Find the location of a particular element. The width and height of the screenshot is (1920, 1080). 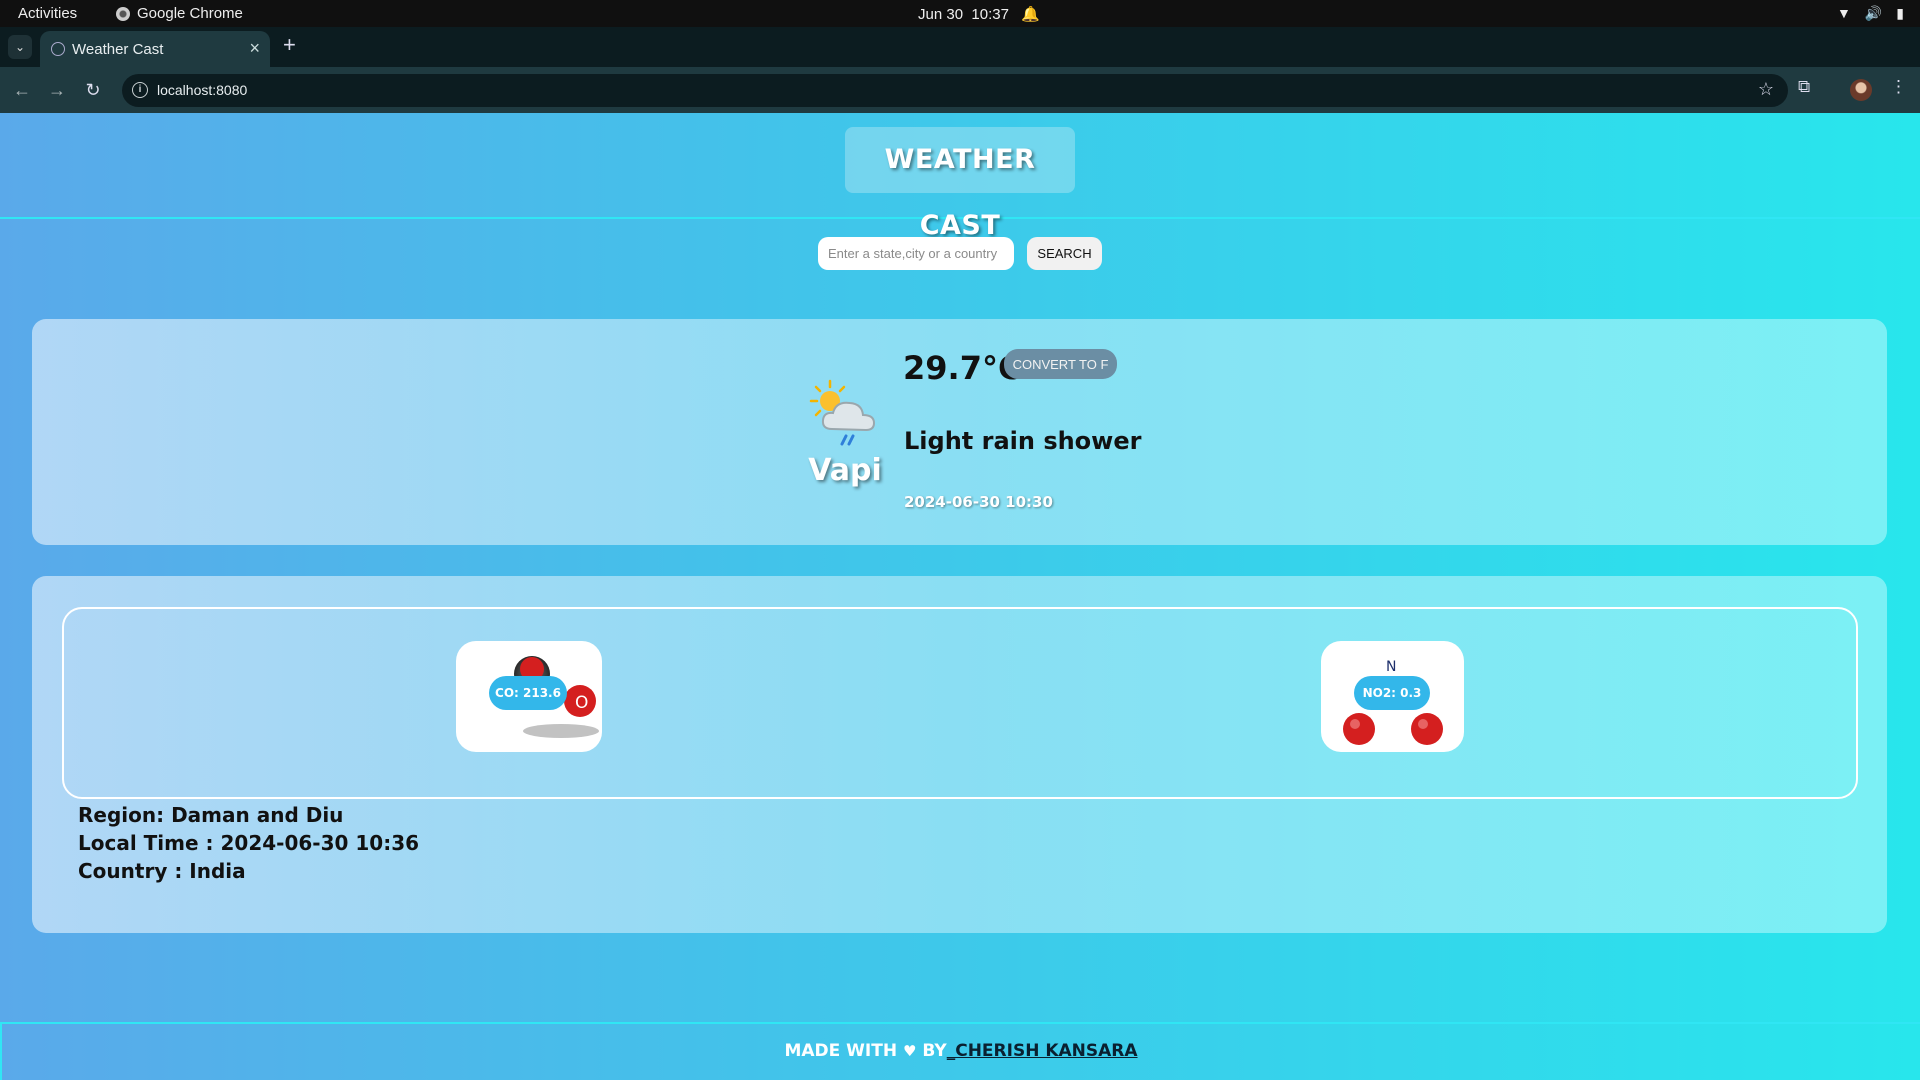

wifi-icon: ▼ is located at coordinates (1843, 13).